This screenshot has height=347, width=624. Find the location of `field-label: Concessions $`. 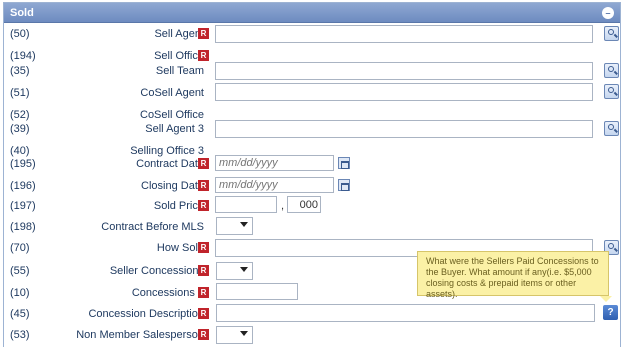

field-label: Concessions $ is located at coordinates (167, 293).